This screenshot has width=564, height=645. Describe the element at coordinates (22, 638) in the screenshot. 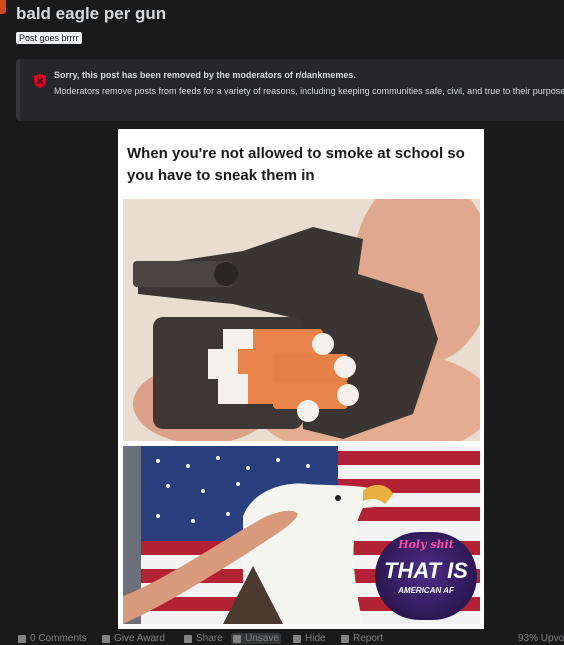

I see `comment-icon` at that location.